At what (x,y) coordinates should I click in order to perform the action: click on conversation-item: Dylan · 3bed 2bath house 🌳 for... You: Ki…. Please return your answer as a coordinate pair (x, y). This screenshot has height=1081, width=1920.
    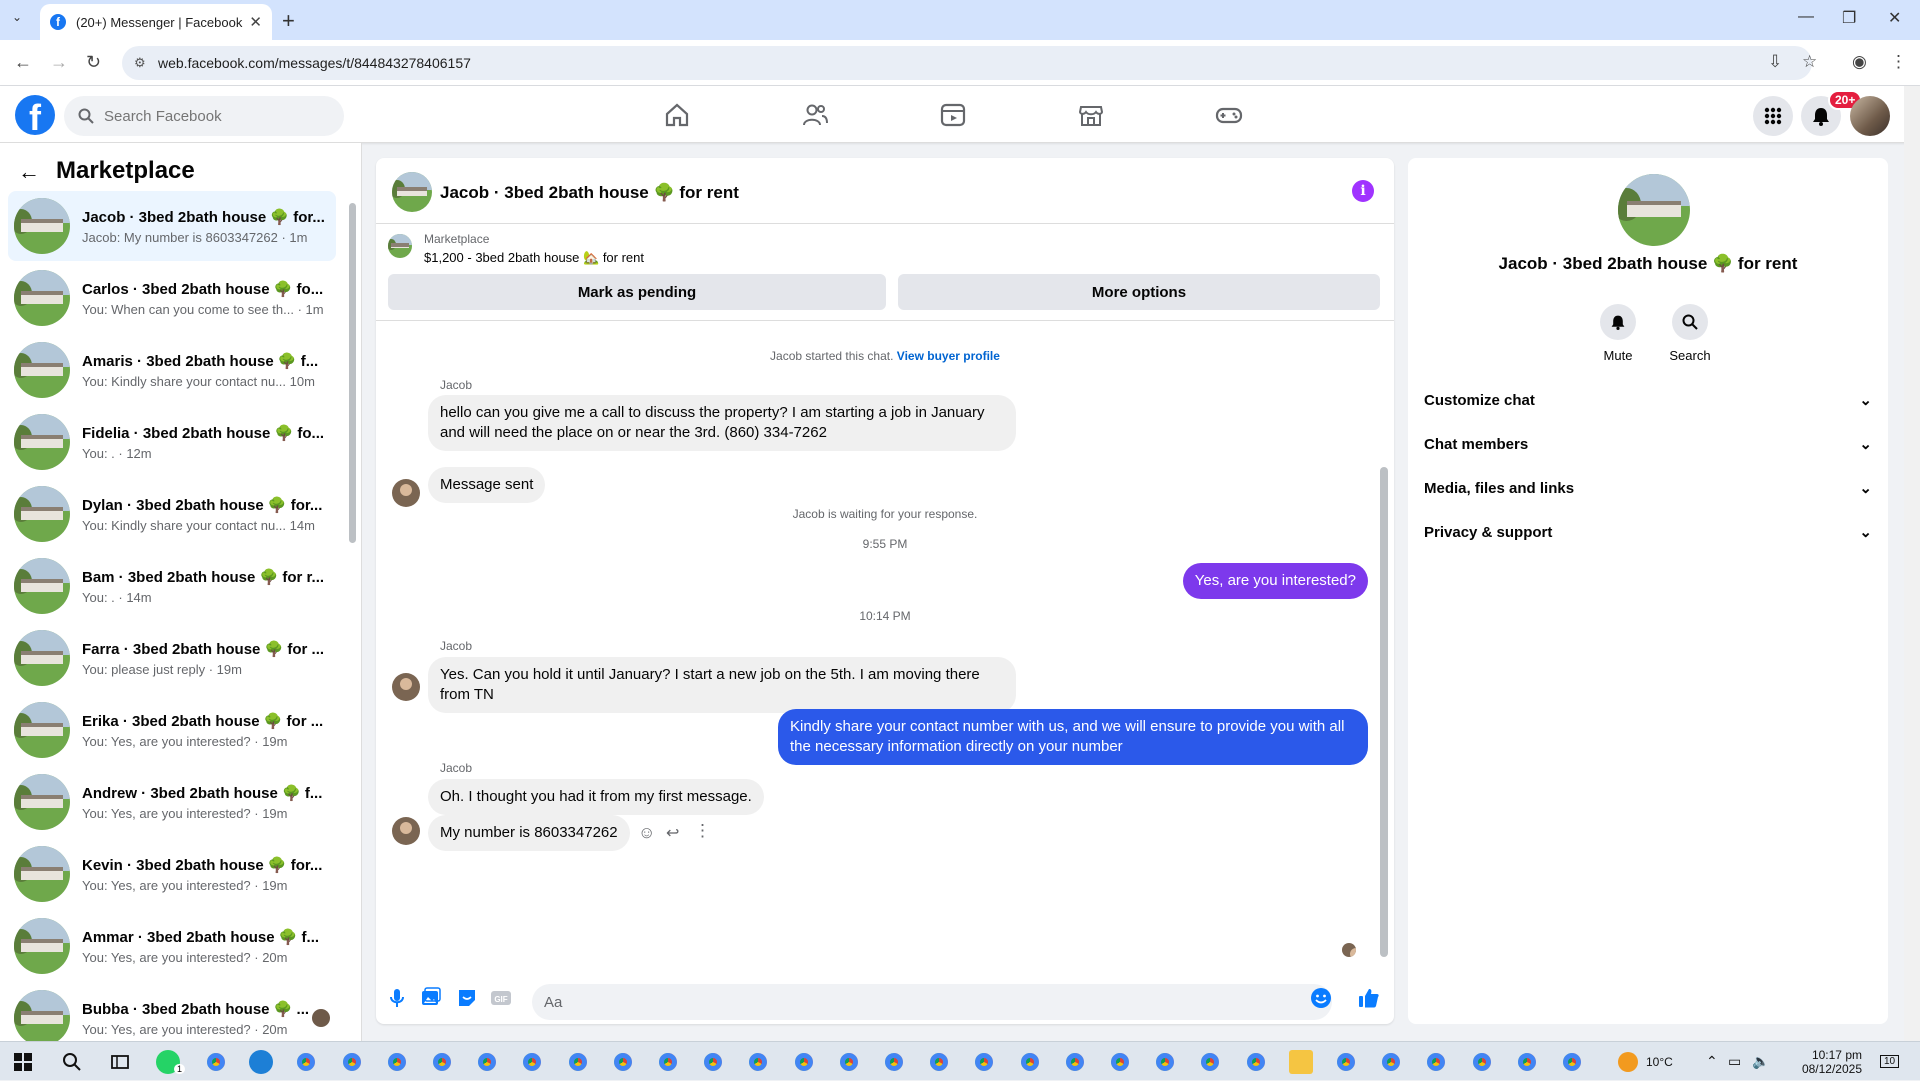
    Looking at the image, I should click on (172, 514).